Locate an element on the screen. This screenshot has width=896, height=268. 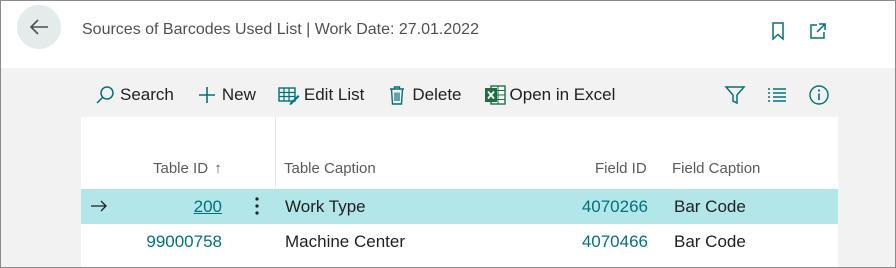
action-bar-right is located at coordinates (786, 95).